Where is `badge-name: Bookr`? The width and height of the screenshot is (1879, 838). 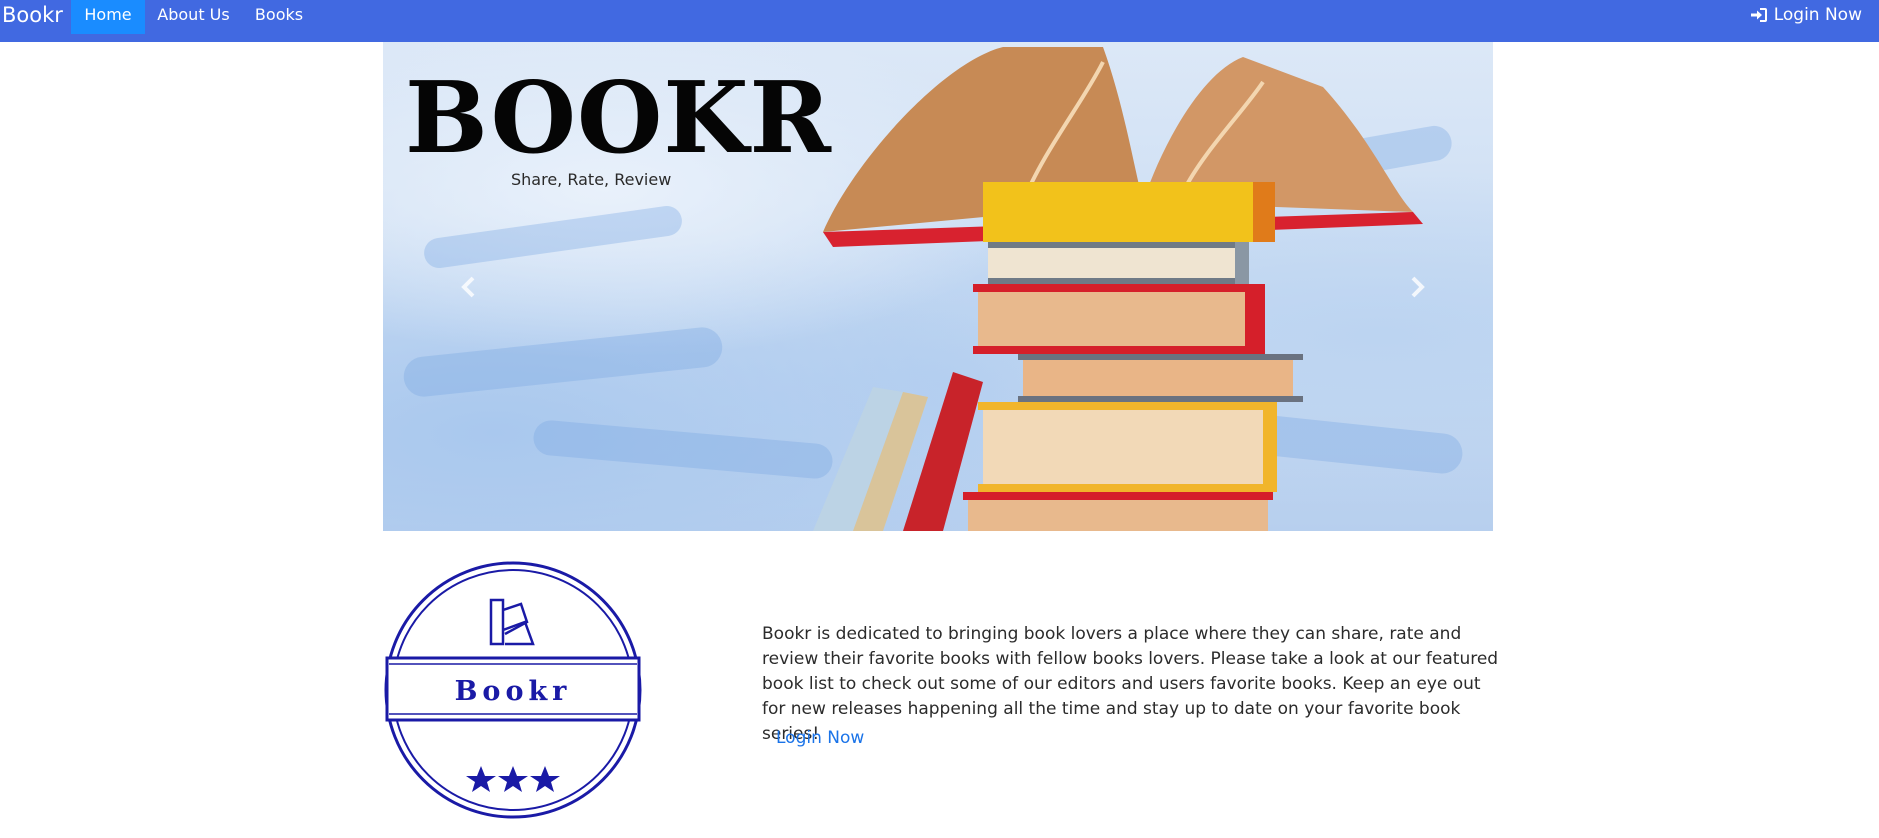 badge-name: Bookr is located at coordinates (513, 691).